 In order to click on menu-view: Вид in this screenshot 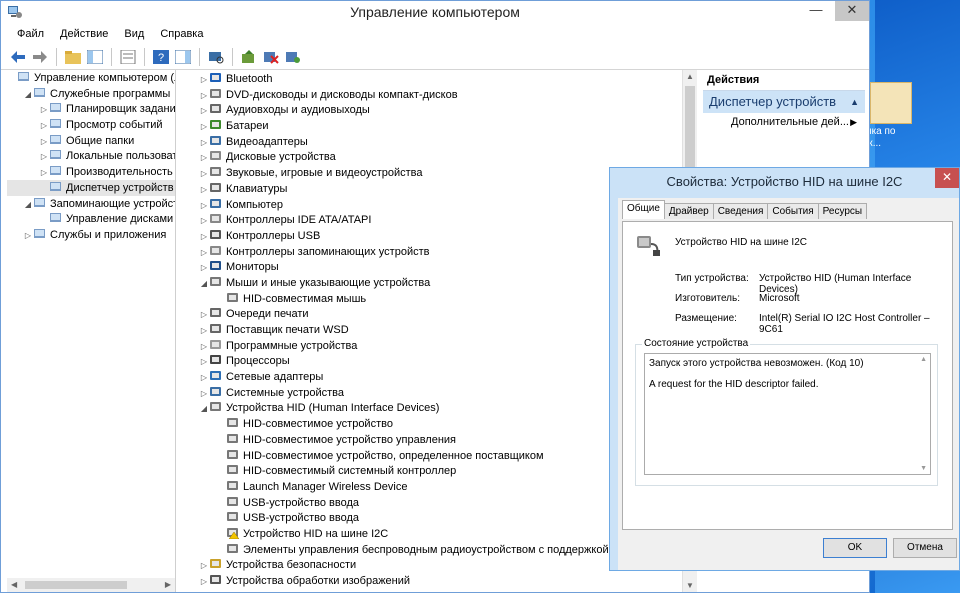, I will do `click(134, 34)`.